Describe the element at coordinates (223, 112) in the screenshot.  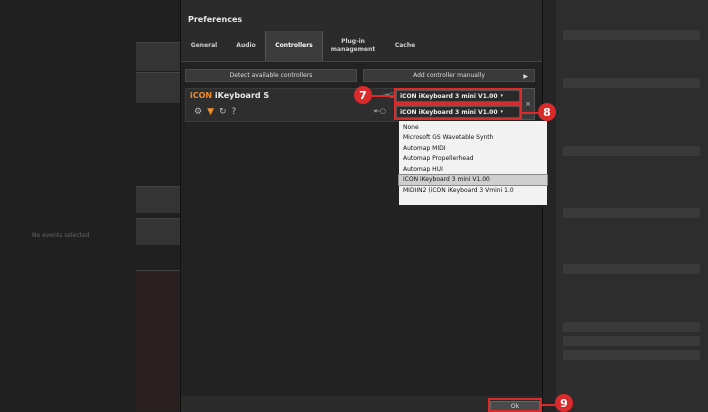
I see `refresh-icon: ↻` at that location.